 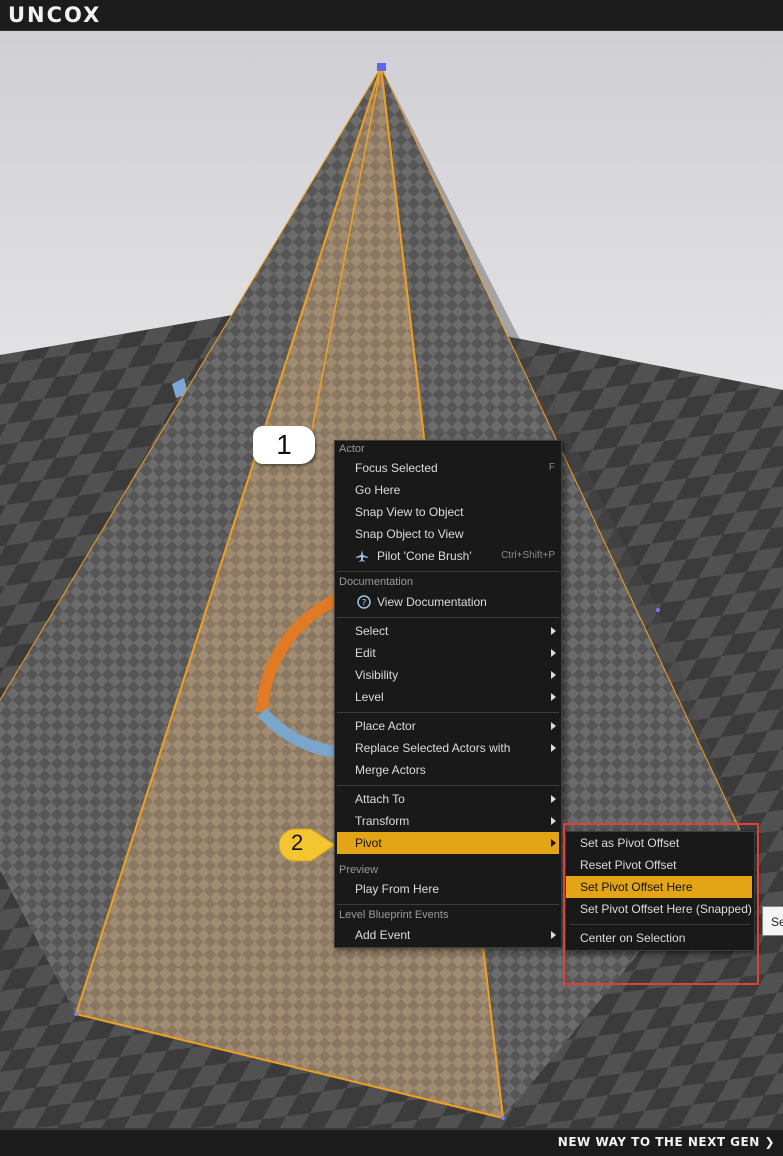 I want to click on section-preview-label: Preview, so click(x=359, y=870).